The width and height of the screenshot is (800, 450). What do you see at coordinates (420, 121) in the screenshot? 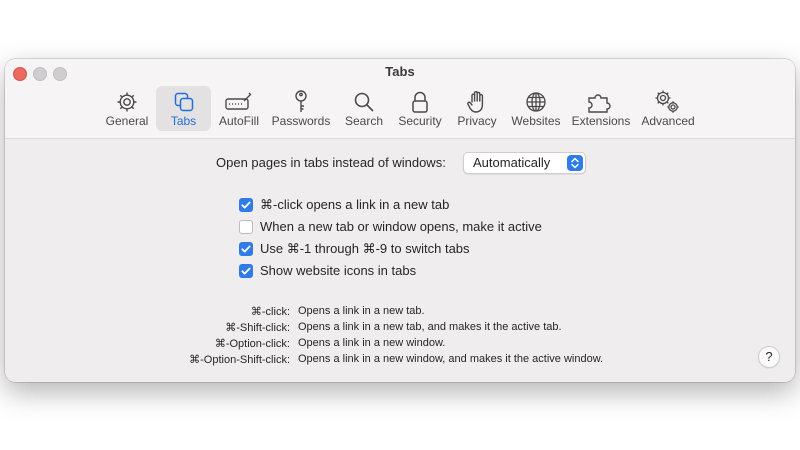
I see `toolbar-item-label: Security` at bounding box center [420, 121].